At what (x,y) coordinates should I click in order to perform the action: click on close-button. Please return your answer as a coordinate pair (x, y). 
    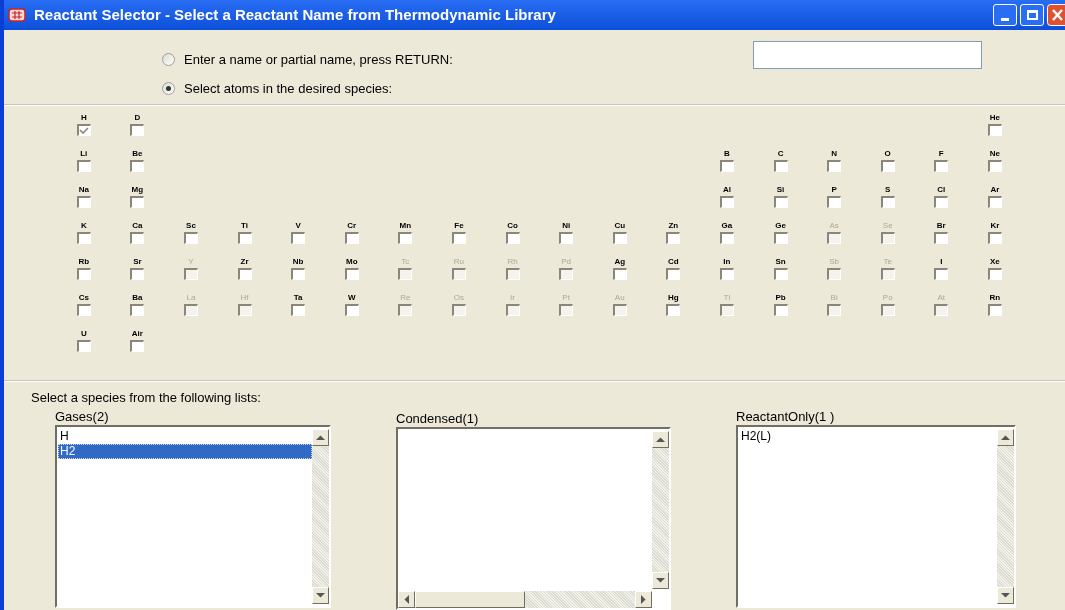
    Looking at the image, I should click on (1056, 15).